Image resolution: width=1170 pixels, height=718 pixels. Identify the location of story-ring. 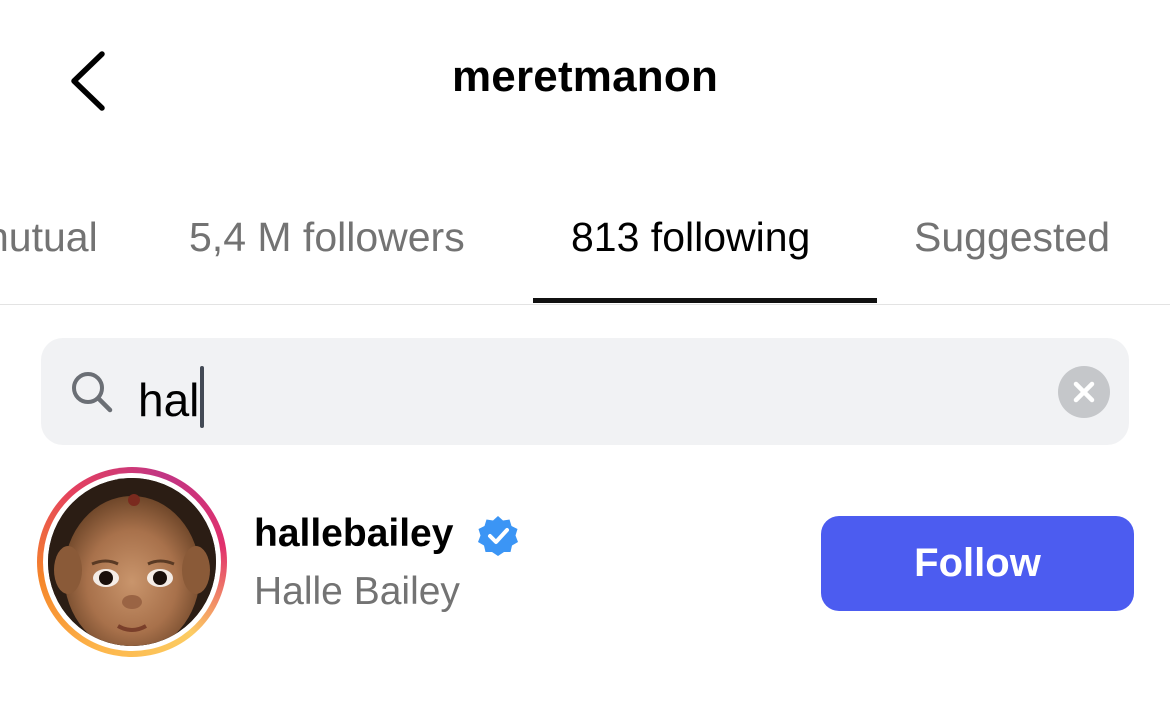
(132, 562).